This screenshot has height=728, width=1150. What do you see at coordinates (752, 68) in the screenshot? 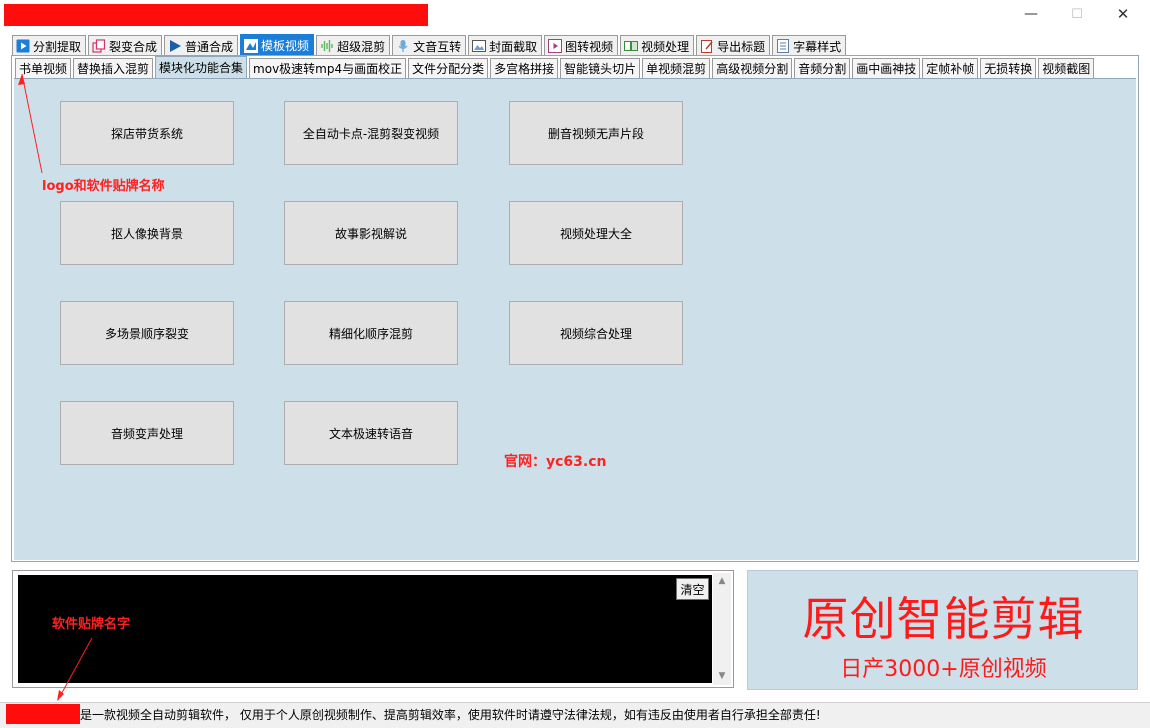
I see `subtab-advanced-split: 高级视频分割` at bounding box center [752, 68].